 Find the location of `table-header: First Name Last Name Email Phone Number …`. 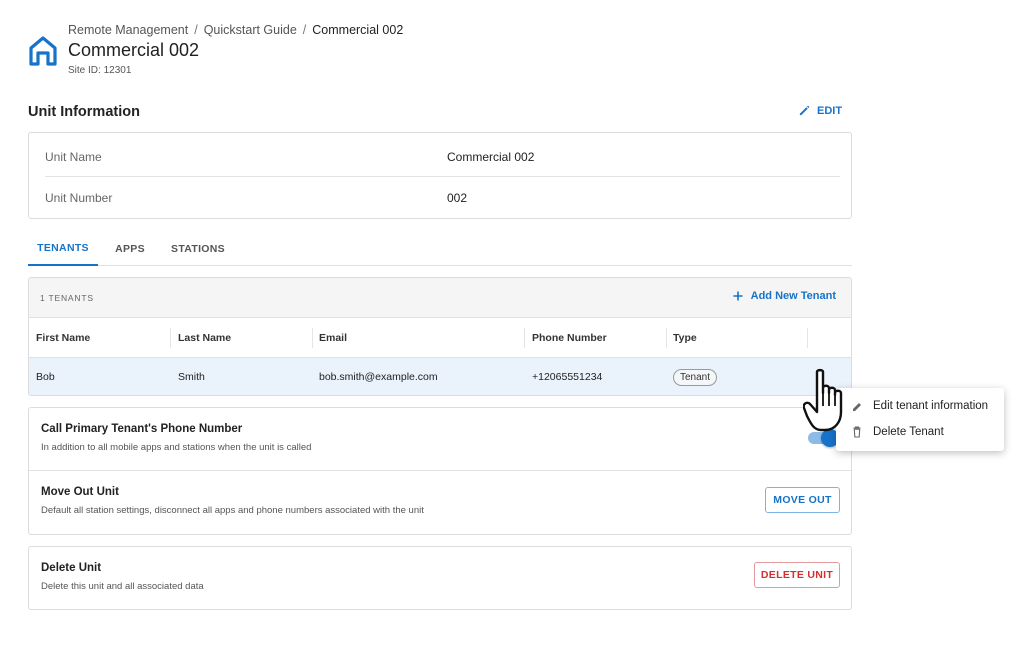

table-header: First Name Last Name Email Phone Number … is located at coordinates (440, 338).